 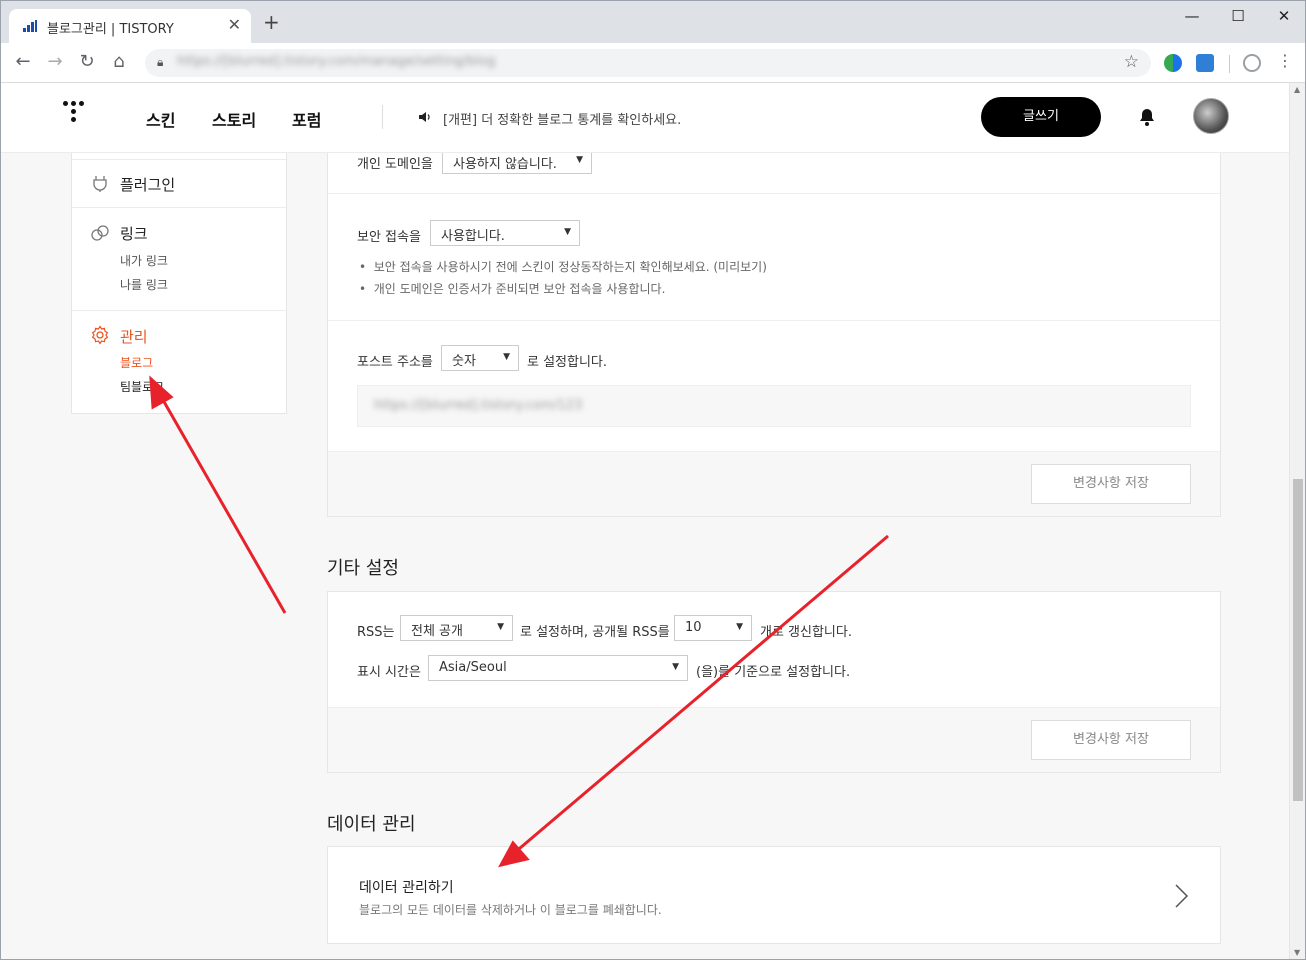 What do you see at coordinates (179, 283) in the screenshot?
I see `sidebar: 플러그인 링크 내가 링크 나를 링크 관리 블로그 팀블로그` at bounding box center [179, 283].